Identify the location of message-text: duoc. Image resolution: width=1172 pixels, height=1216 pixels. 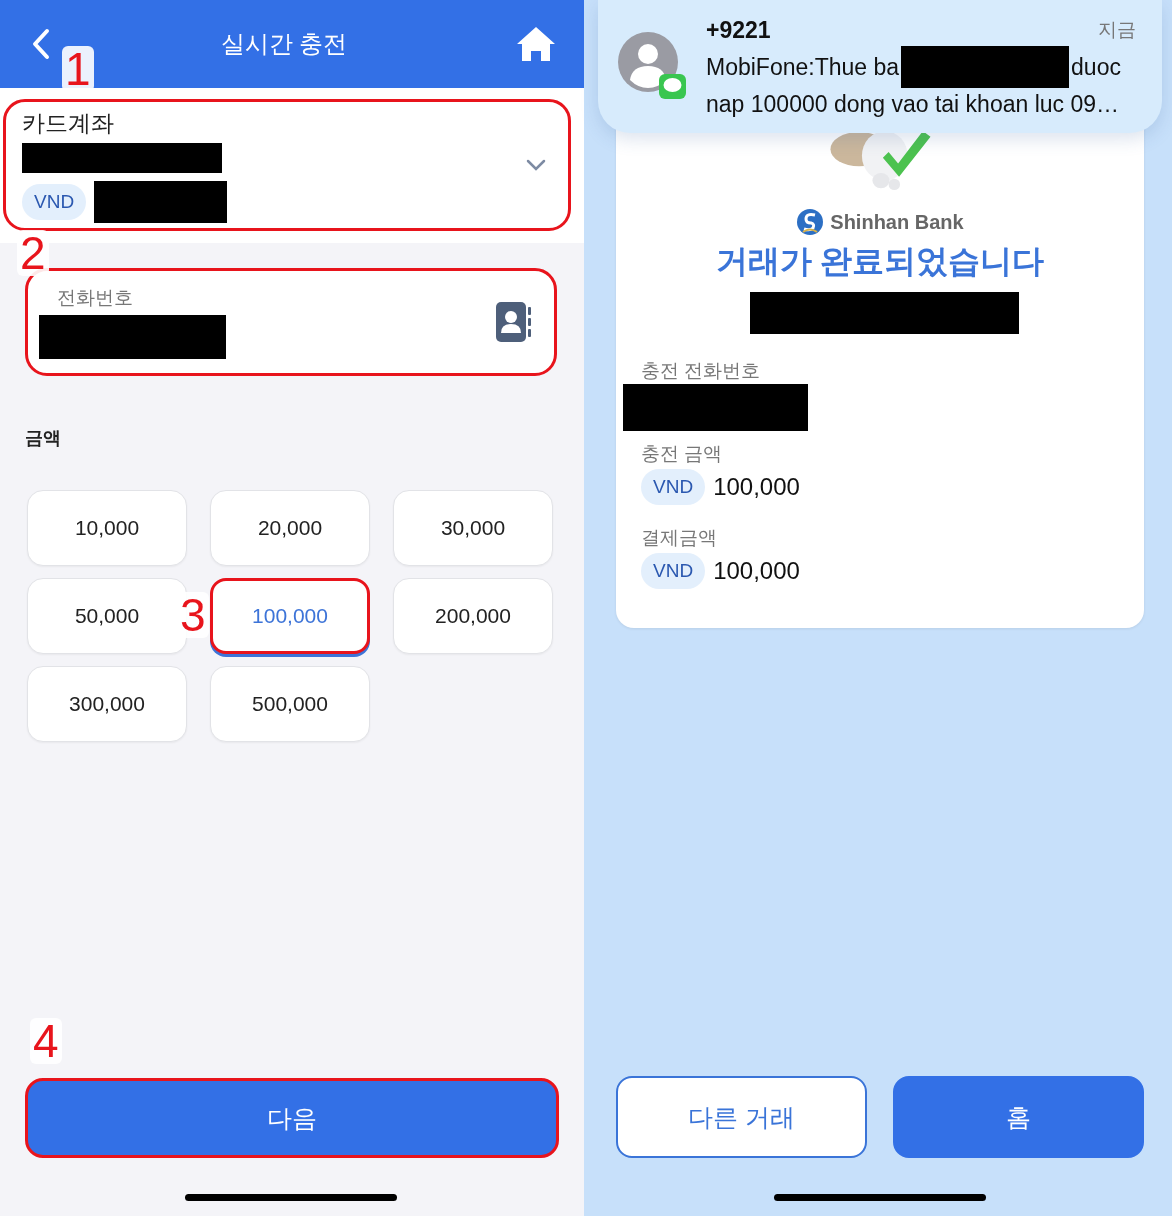
(1096, 67).